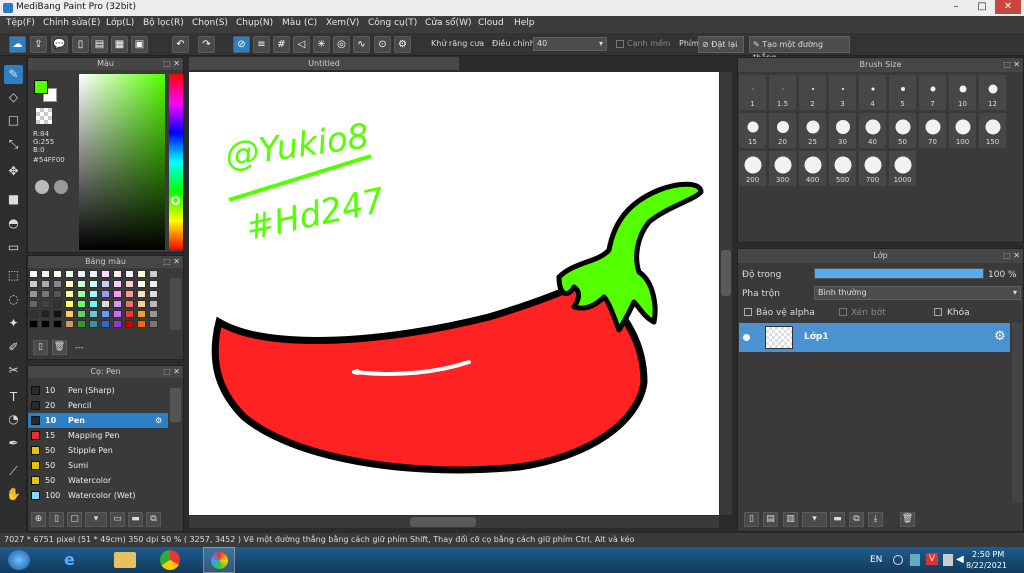 Image resolution: width=1024 pixels, height=573 pixels. What do you see at coordinates (13, 275) in the screenshot?
I see `select-tool-icon: ⬚` at bounding box center [13, 275].